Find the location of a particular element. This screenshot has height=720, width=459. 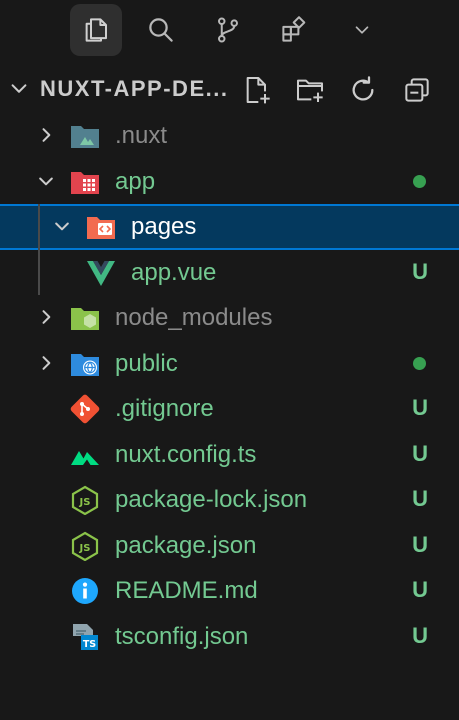

item-name: pages is located at coordinates (164, 226).